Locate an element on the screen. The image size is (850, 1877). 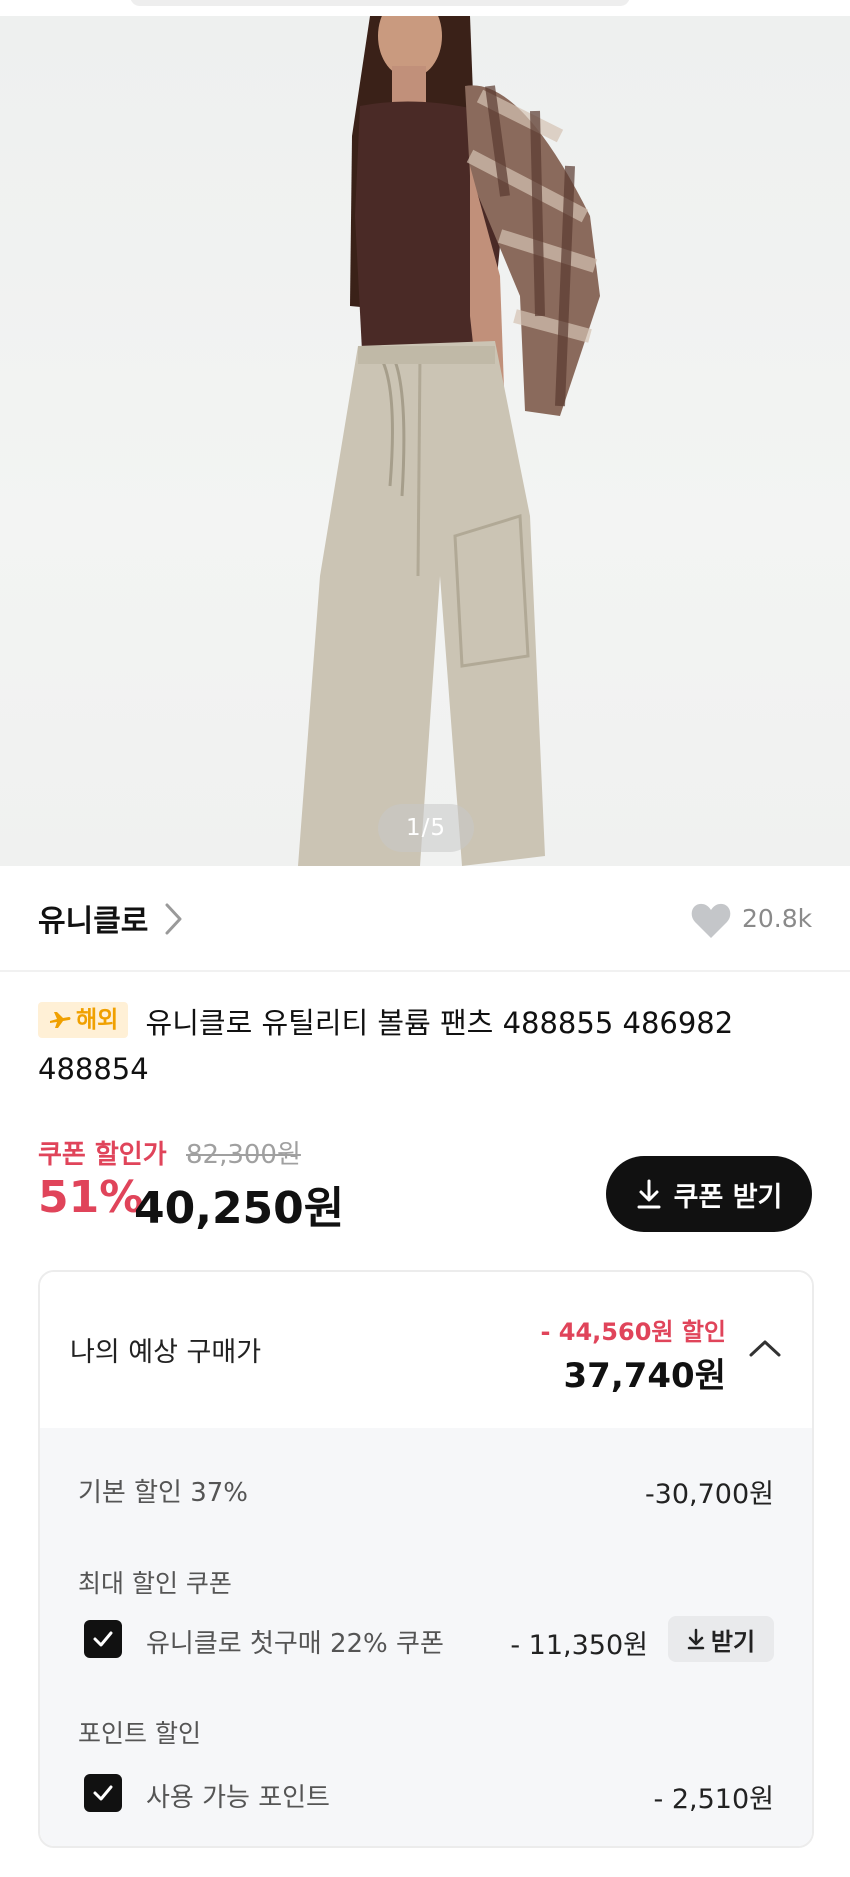
coupon-checkbox is located at coordinates (103, 1639).